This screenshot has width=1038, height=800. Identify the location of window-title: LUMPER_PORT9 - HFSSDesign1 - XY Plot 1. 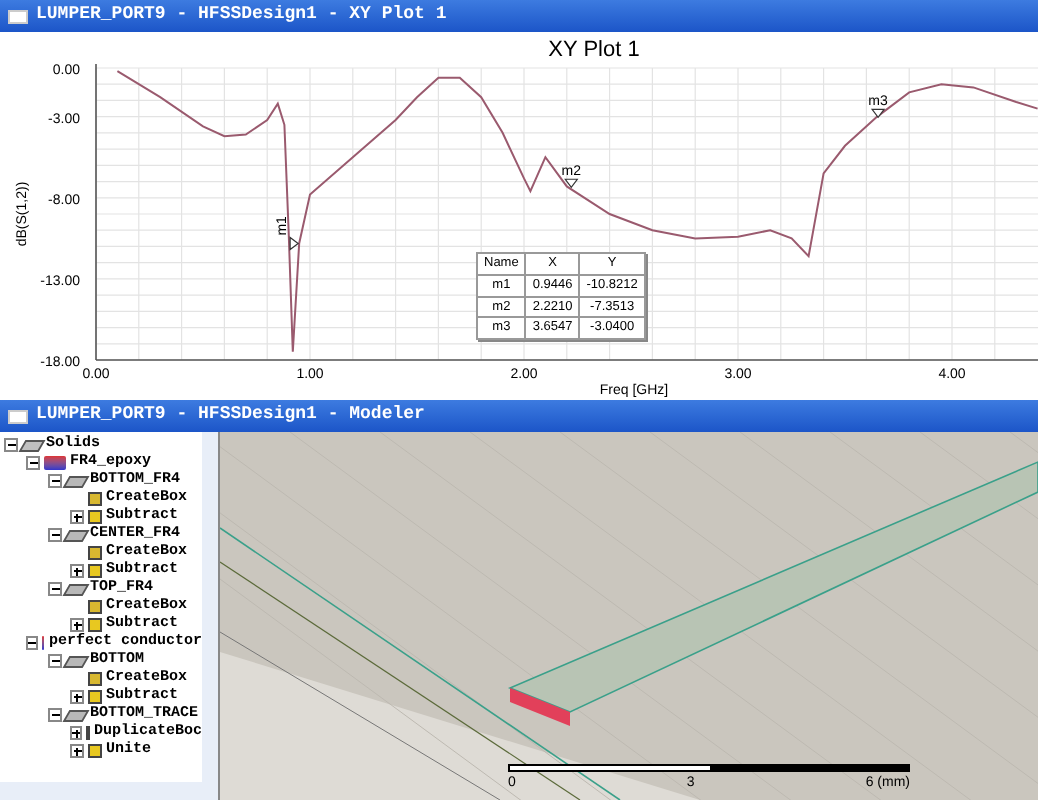
(241, 15).